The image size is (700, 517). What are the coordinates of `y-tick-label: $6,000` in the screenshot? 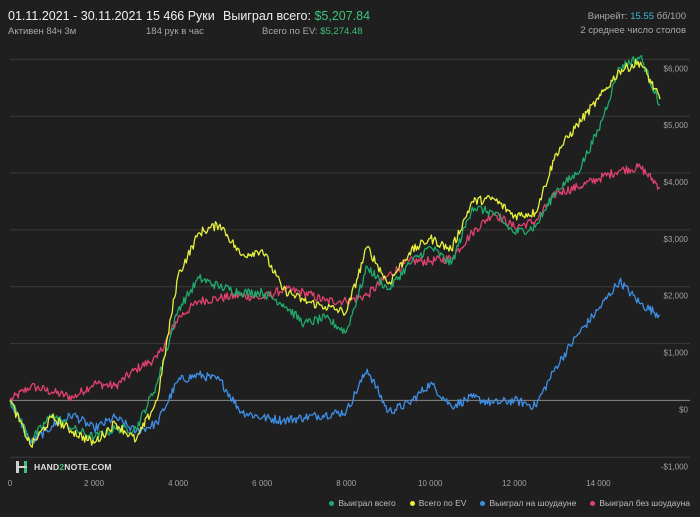 It's located at (676, 68).